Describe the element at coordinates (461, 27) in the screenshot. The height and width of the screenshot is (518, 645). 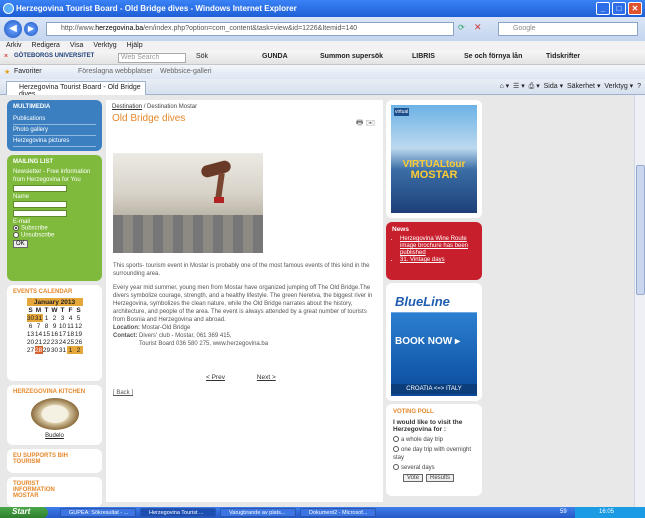
I see `refresh-icon: ⟳` at that location.